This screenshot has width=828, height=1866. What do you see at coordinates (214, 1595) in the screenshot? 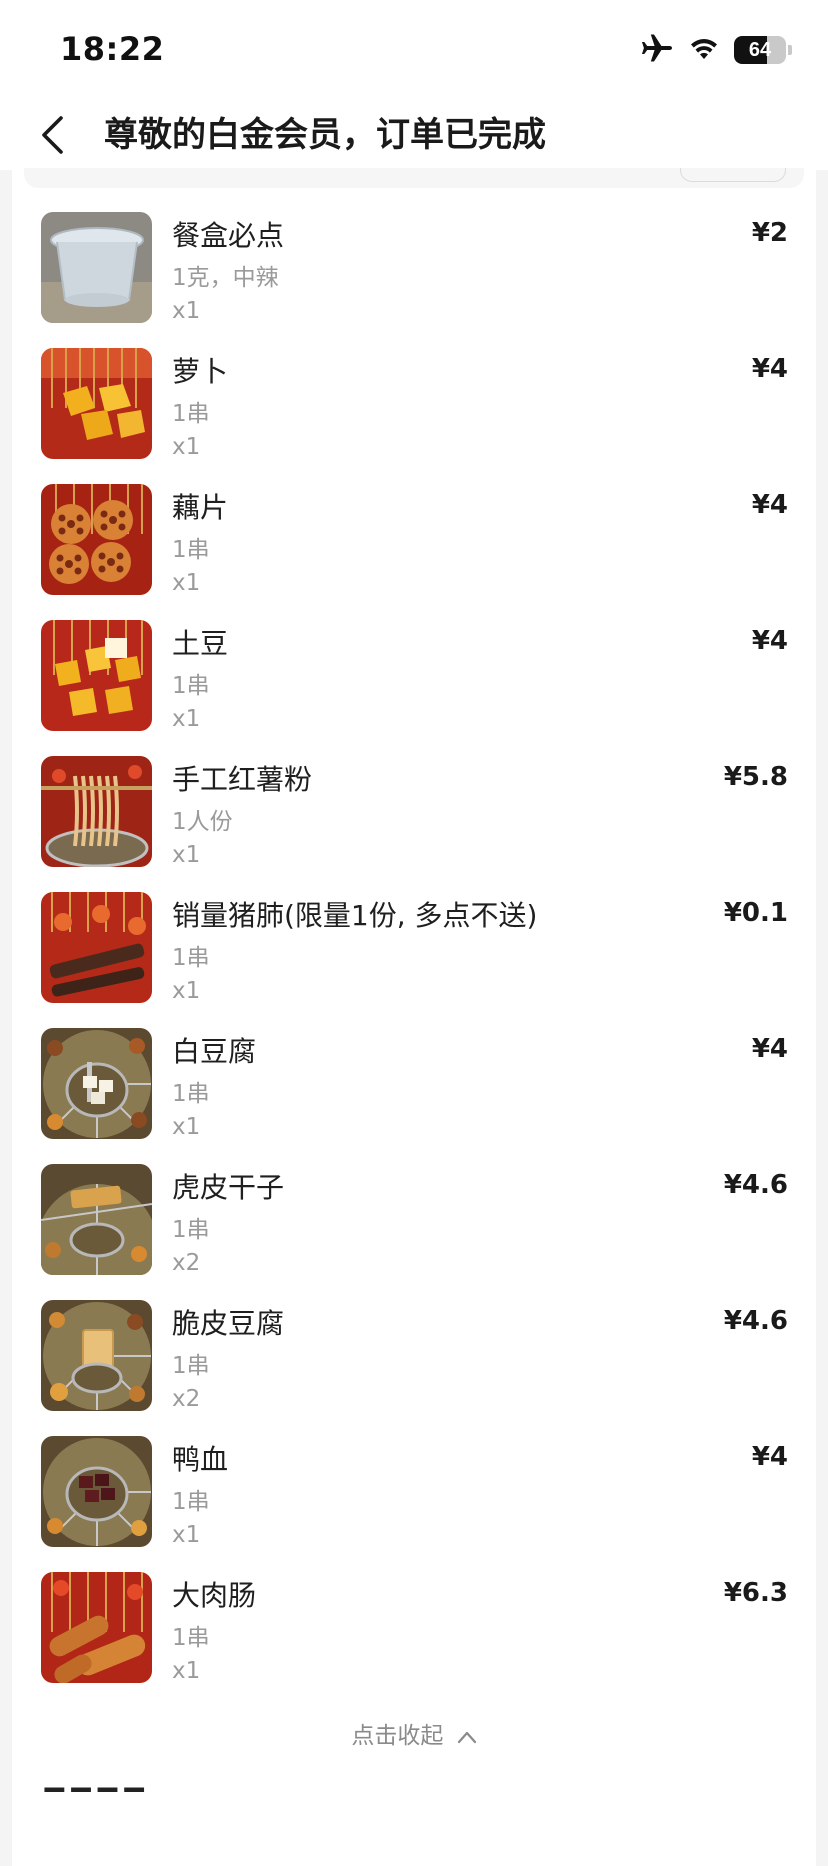
I see `item-name: 大肉肠` at bounding box center [214, 1595].